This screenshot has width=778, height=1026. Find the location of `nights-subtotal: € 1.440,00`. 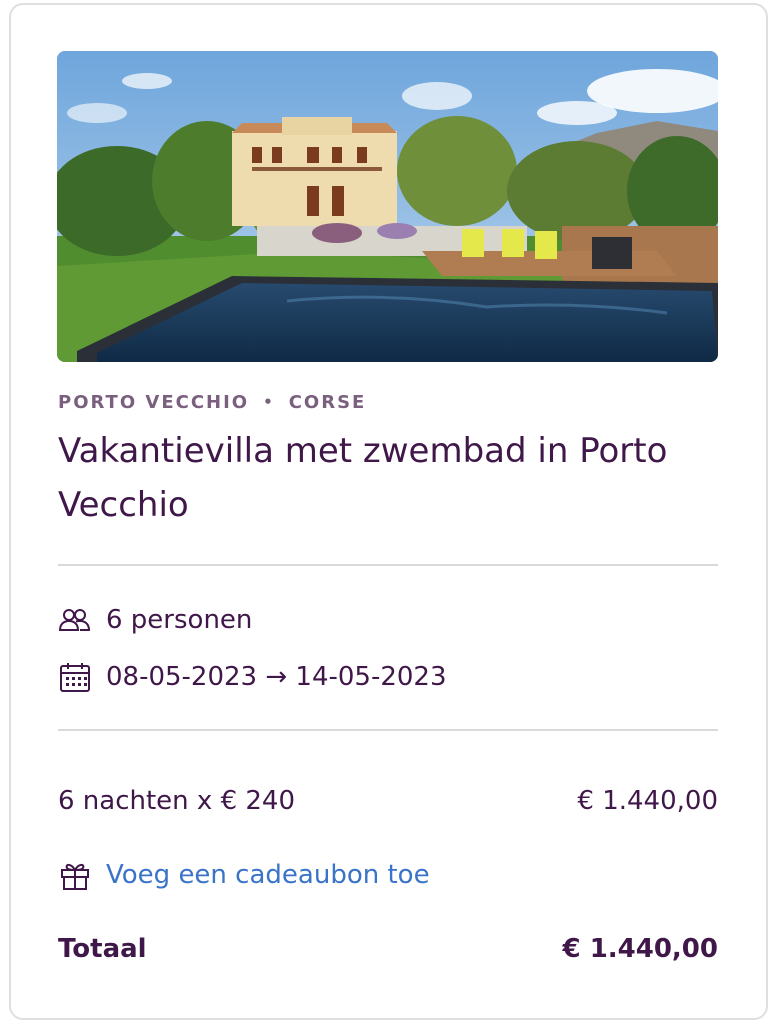

nights-subtotal: € 1.440,00 is located at coordinates (647, 801).